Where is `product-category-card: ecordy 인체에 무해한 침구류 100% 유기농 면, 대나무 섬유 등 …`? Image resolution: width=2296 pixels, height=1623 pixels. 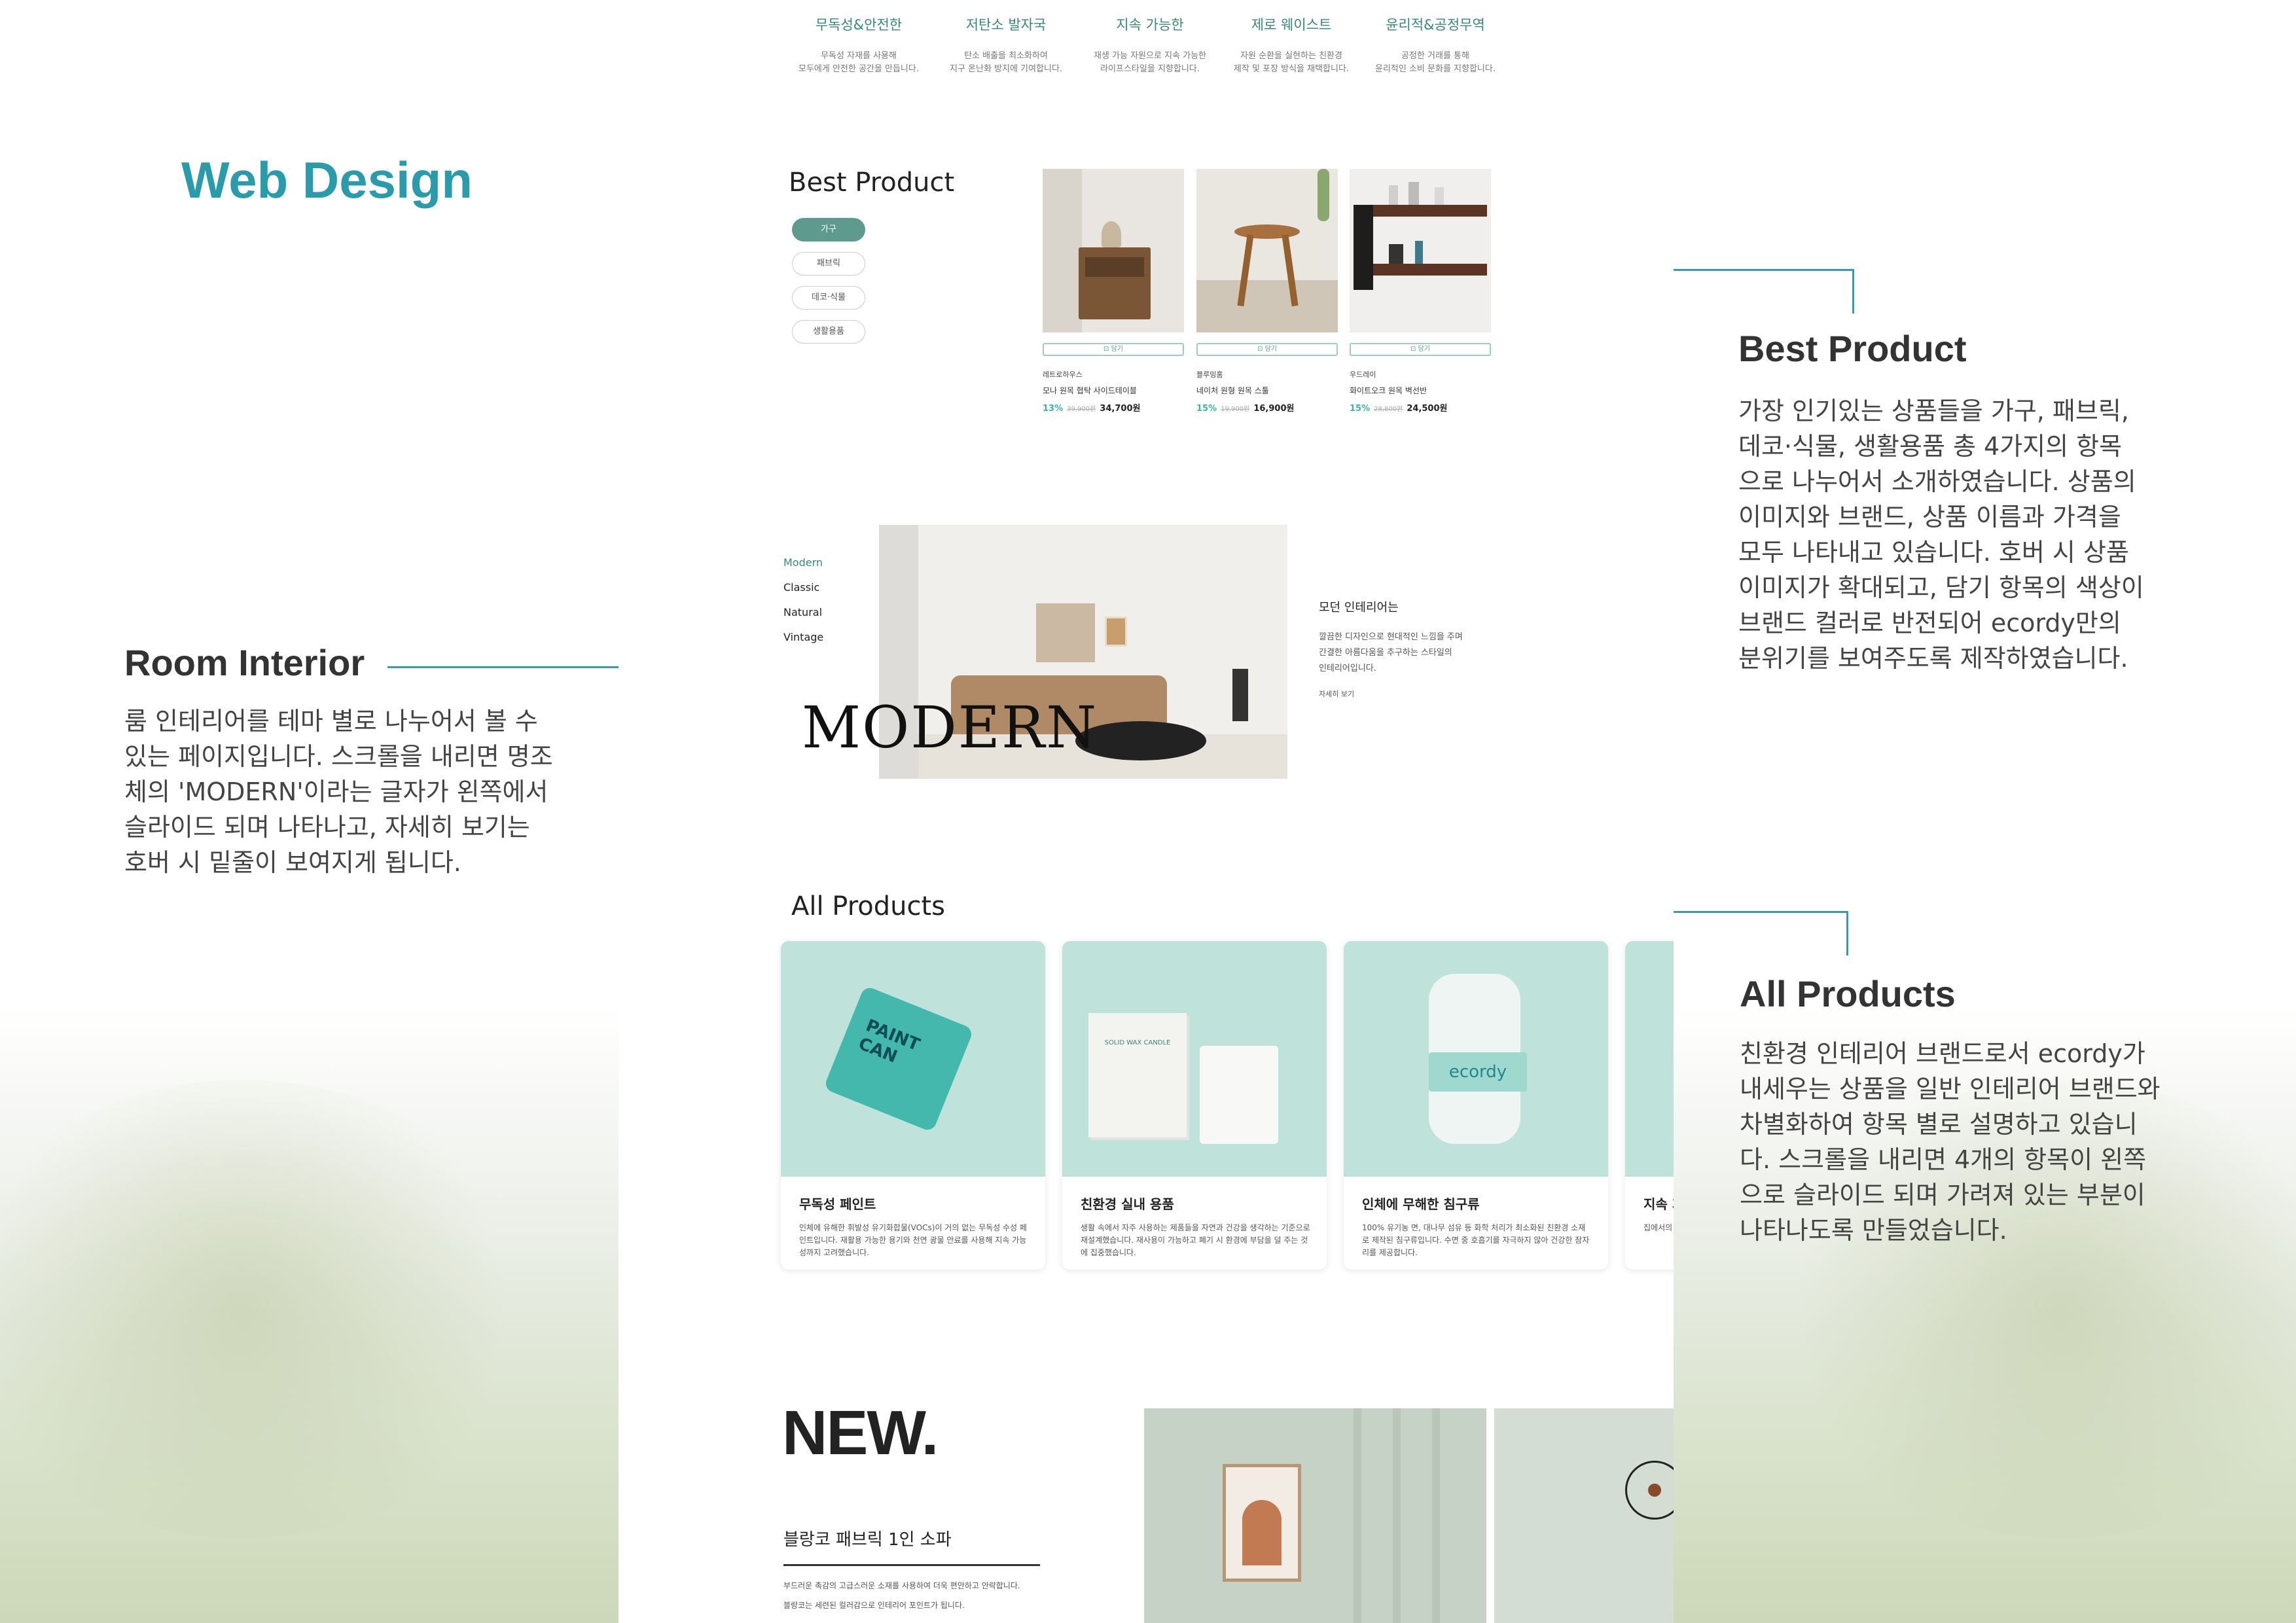
product-category-card: ecordy 인체에 무해한 침구류 100% 유기농 면, 대나무 섬유 등 … is located at coordinates (1476, 1105).